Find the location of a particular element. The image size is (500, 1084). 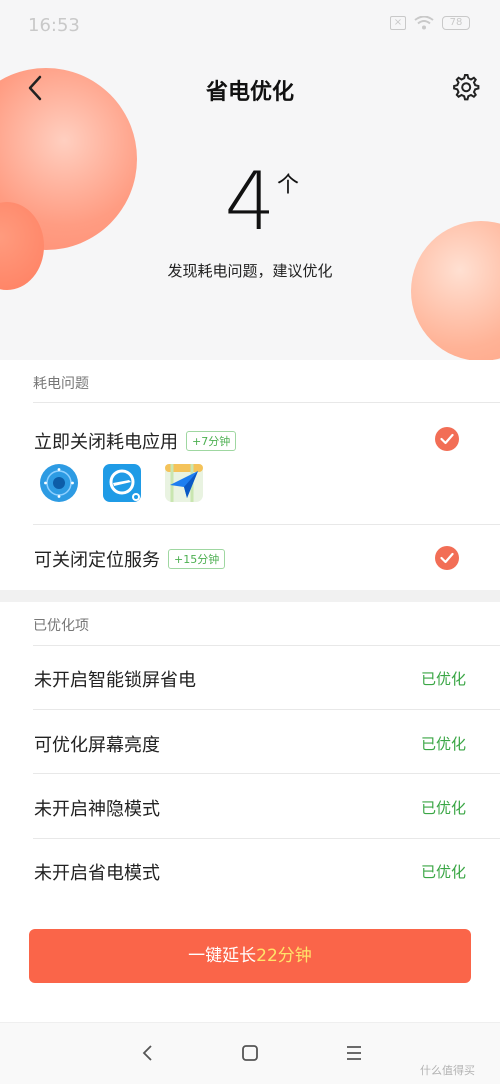

issue-count-number: 4 is located at coordinates (250, 201).